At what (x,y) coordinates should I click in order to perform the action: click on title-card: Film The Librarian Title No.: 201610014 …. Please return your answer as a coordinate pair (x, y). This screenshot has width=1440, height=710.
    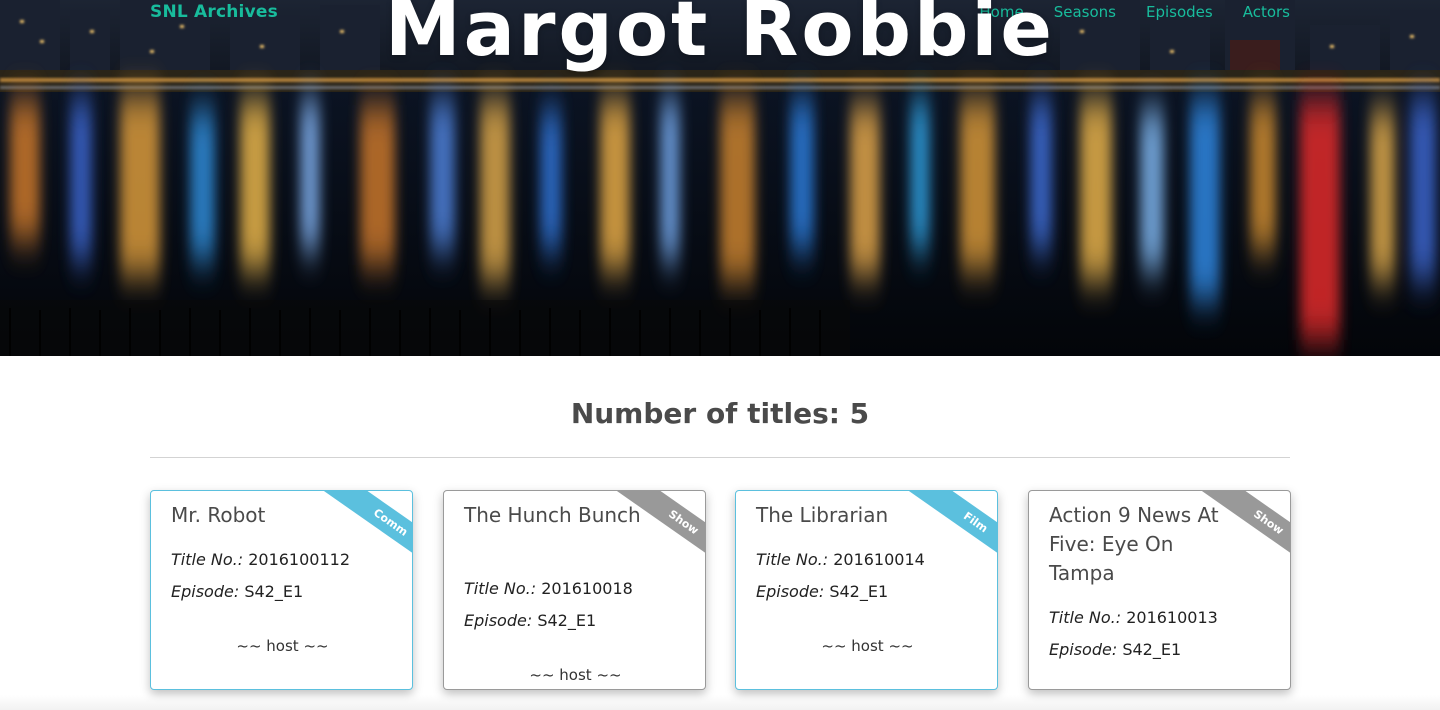
    Looking at the image, I should click on (866, 590).